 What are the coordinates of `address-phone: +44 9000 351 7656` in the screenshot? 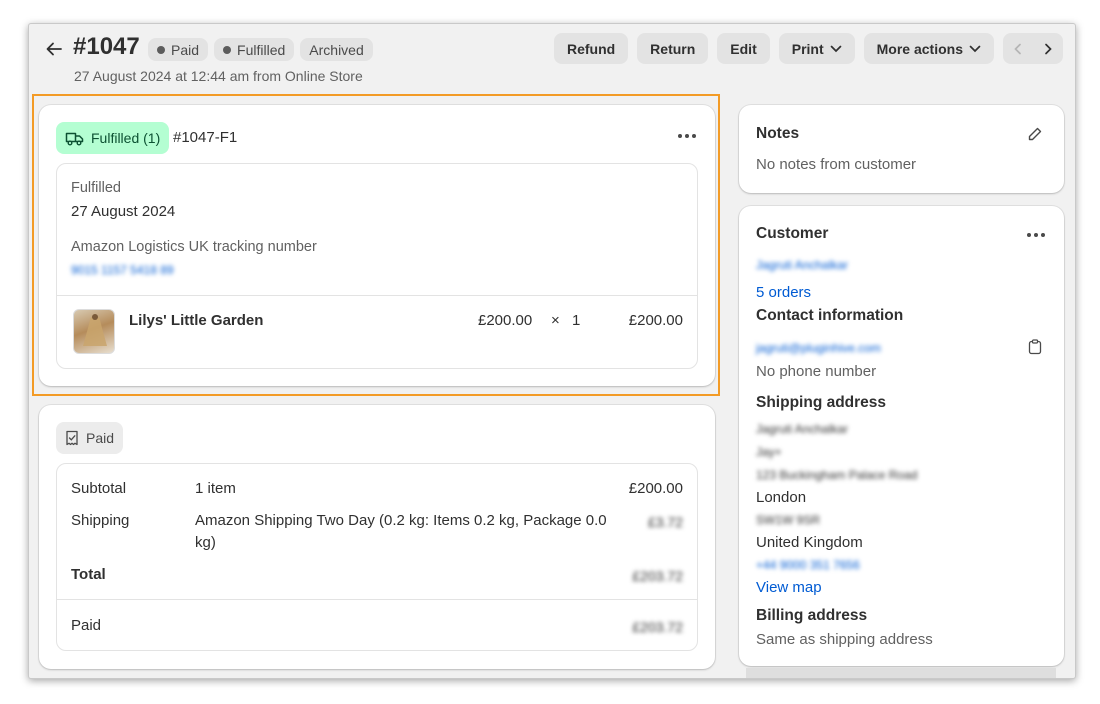 It's located at (808, 565).